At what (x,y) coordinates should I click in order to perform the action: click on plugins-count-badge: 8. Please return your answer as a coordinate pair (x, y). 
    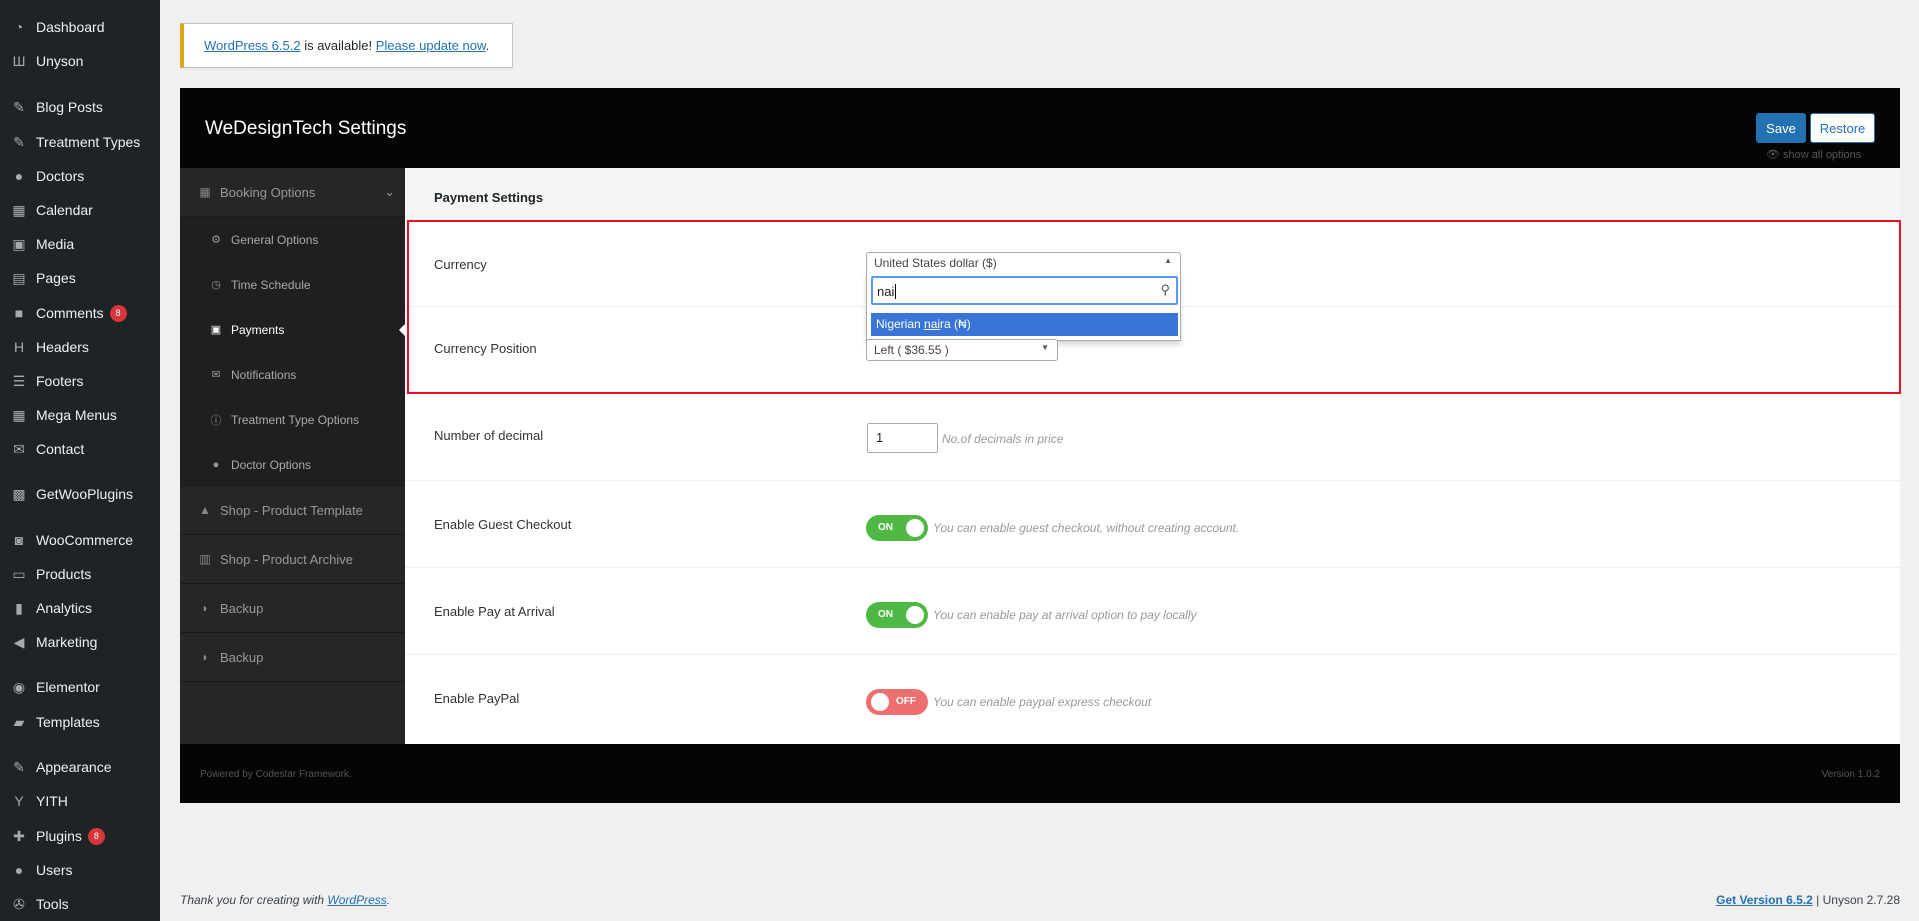
    Looking at the image, I should click on (96, 836).